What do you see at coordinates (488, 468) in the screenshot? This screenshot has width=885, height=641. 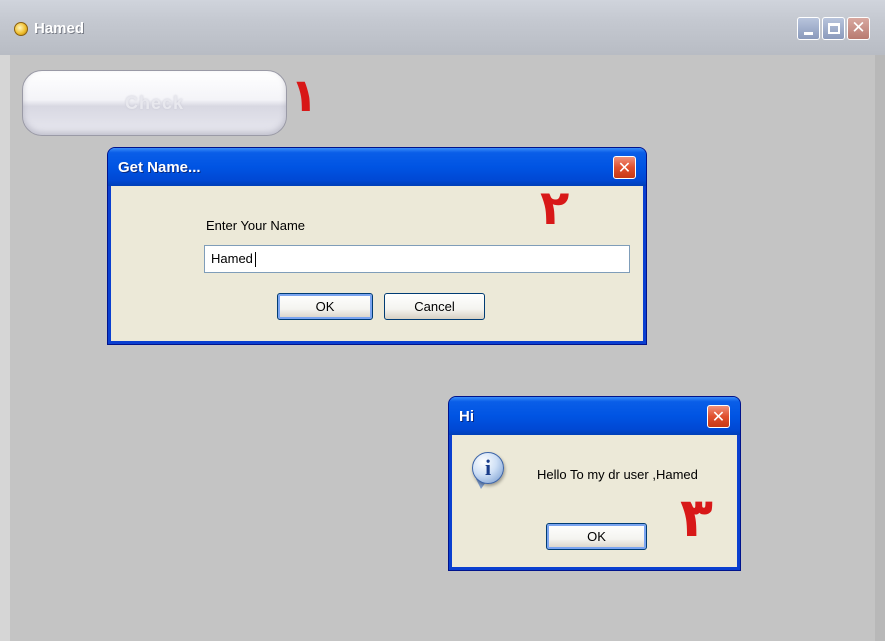 I see `info-icon: i` at bounding box center [488, 468].